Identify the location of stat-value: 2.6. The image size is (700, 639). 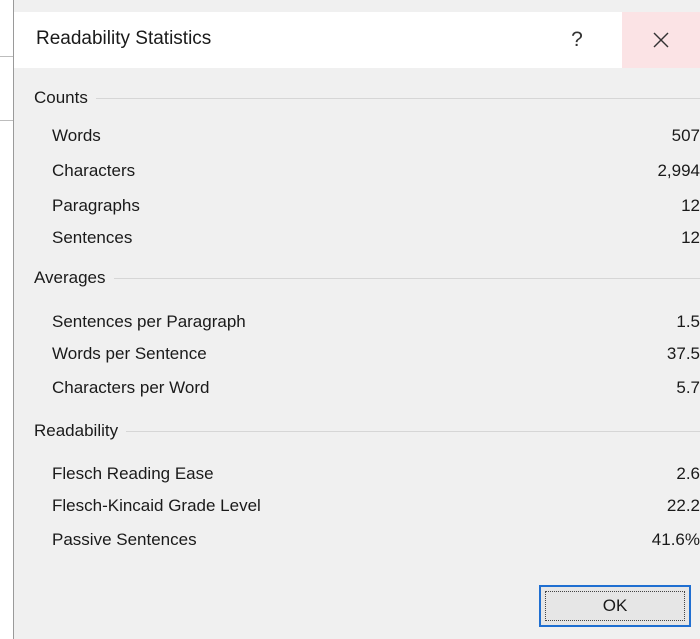
(688, 473).